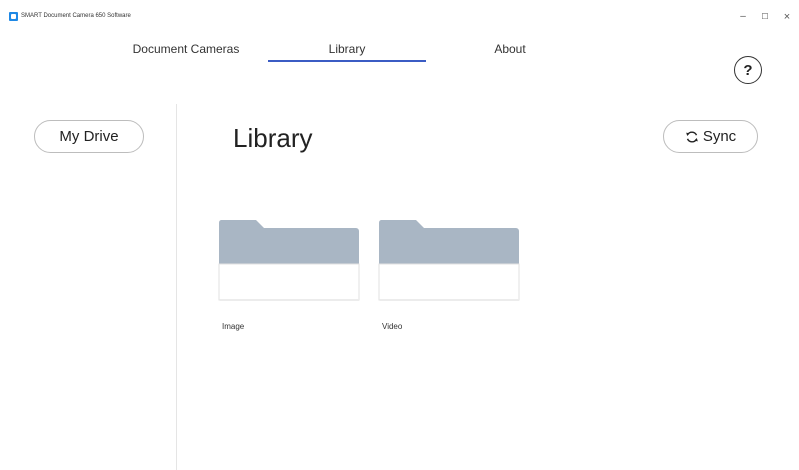 The width and height of the screenshot is (799, 470). I want to click on tab-document-cameras: Document Cameras, so click(186, 49).